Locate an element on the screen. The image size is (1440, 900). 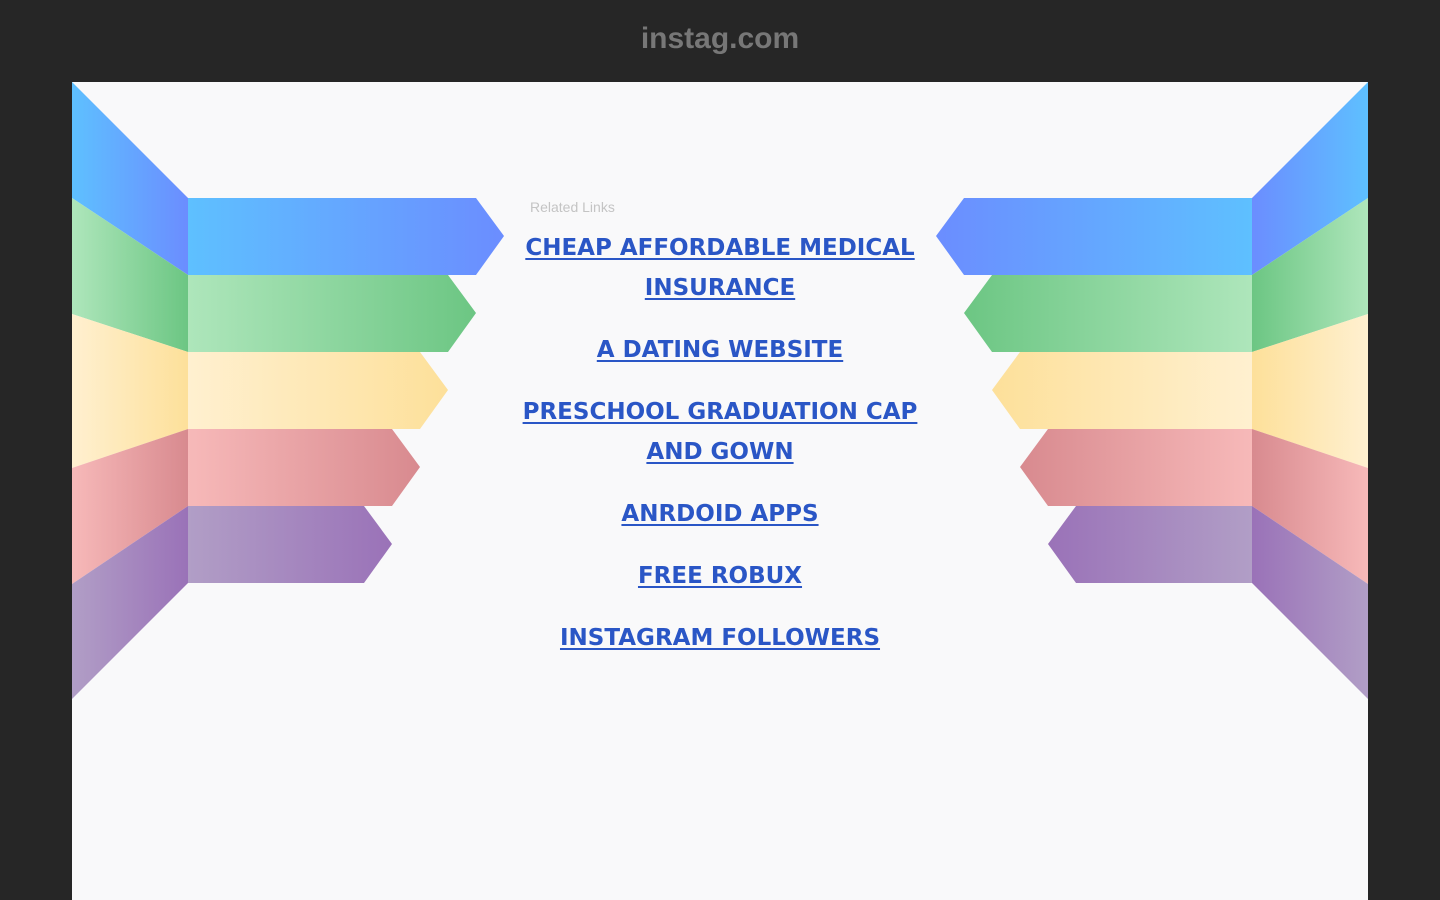
ribbon-left-red is located at coordinates (304, 467).